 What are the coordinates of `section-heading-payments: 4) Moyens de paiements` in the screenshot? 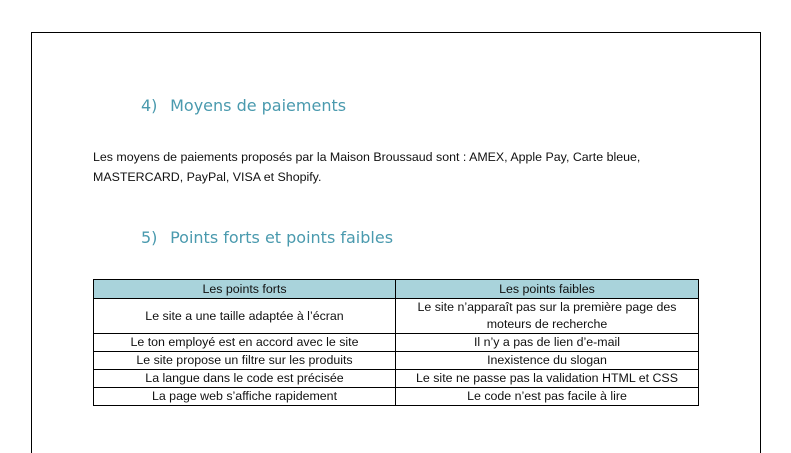 It's located at (243, 105).